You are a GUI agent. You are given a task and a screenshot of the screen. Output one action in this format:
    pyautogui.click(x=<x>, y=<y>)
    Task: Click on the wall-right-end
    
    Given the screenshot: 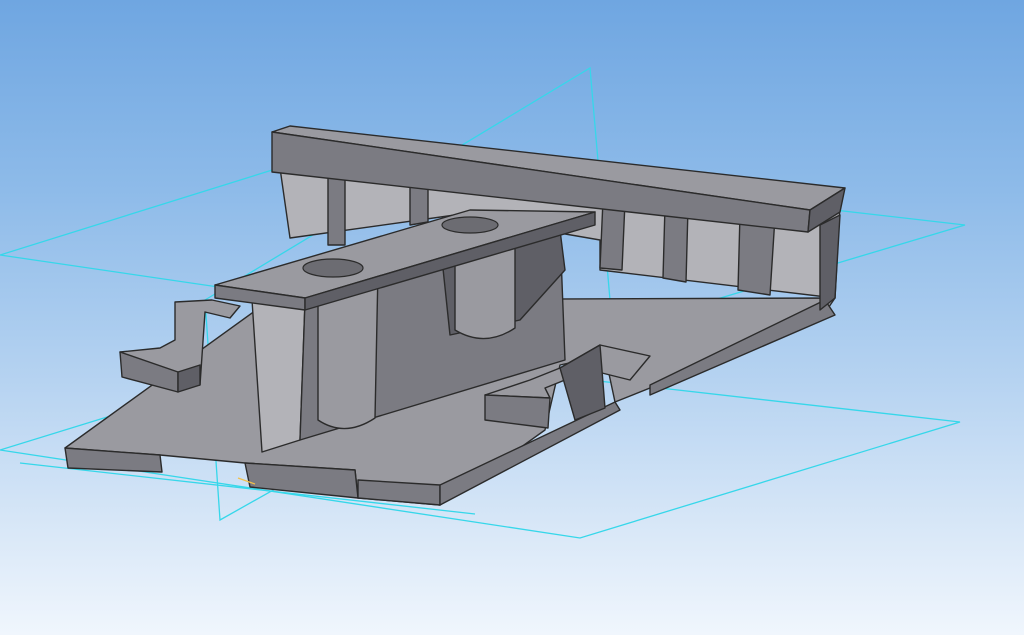 What is the action you would take?
    pyautogui.click(x=830, y=262)
    